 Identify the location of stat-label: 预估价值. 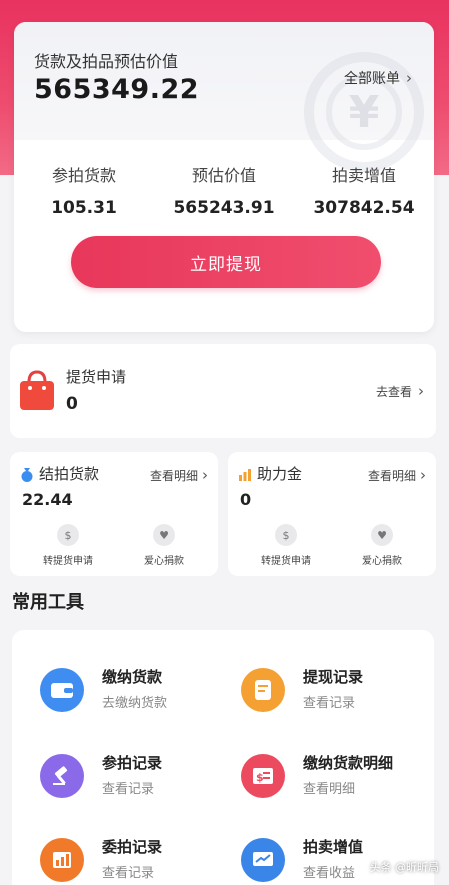
(223, 175).